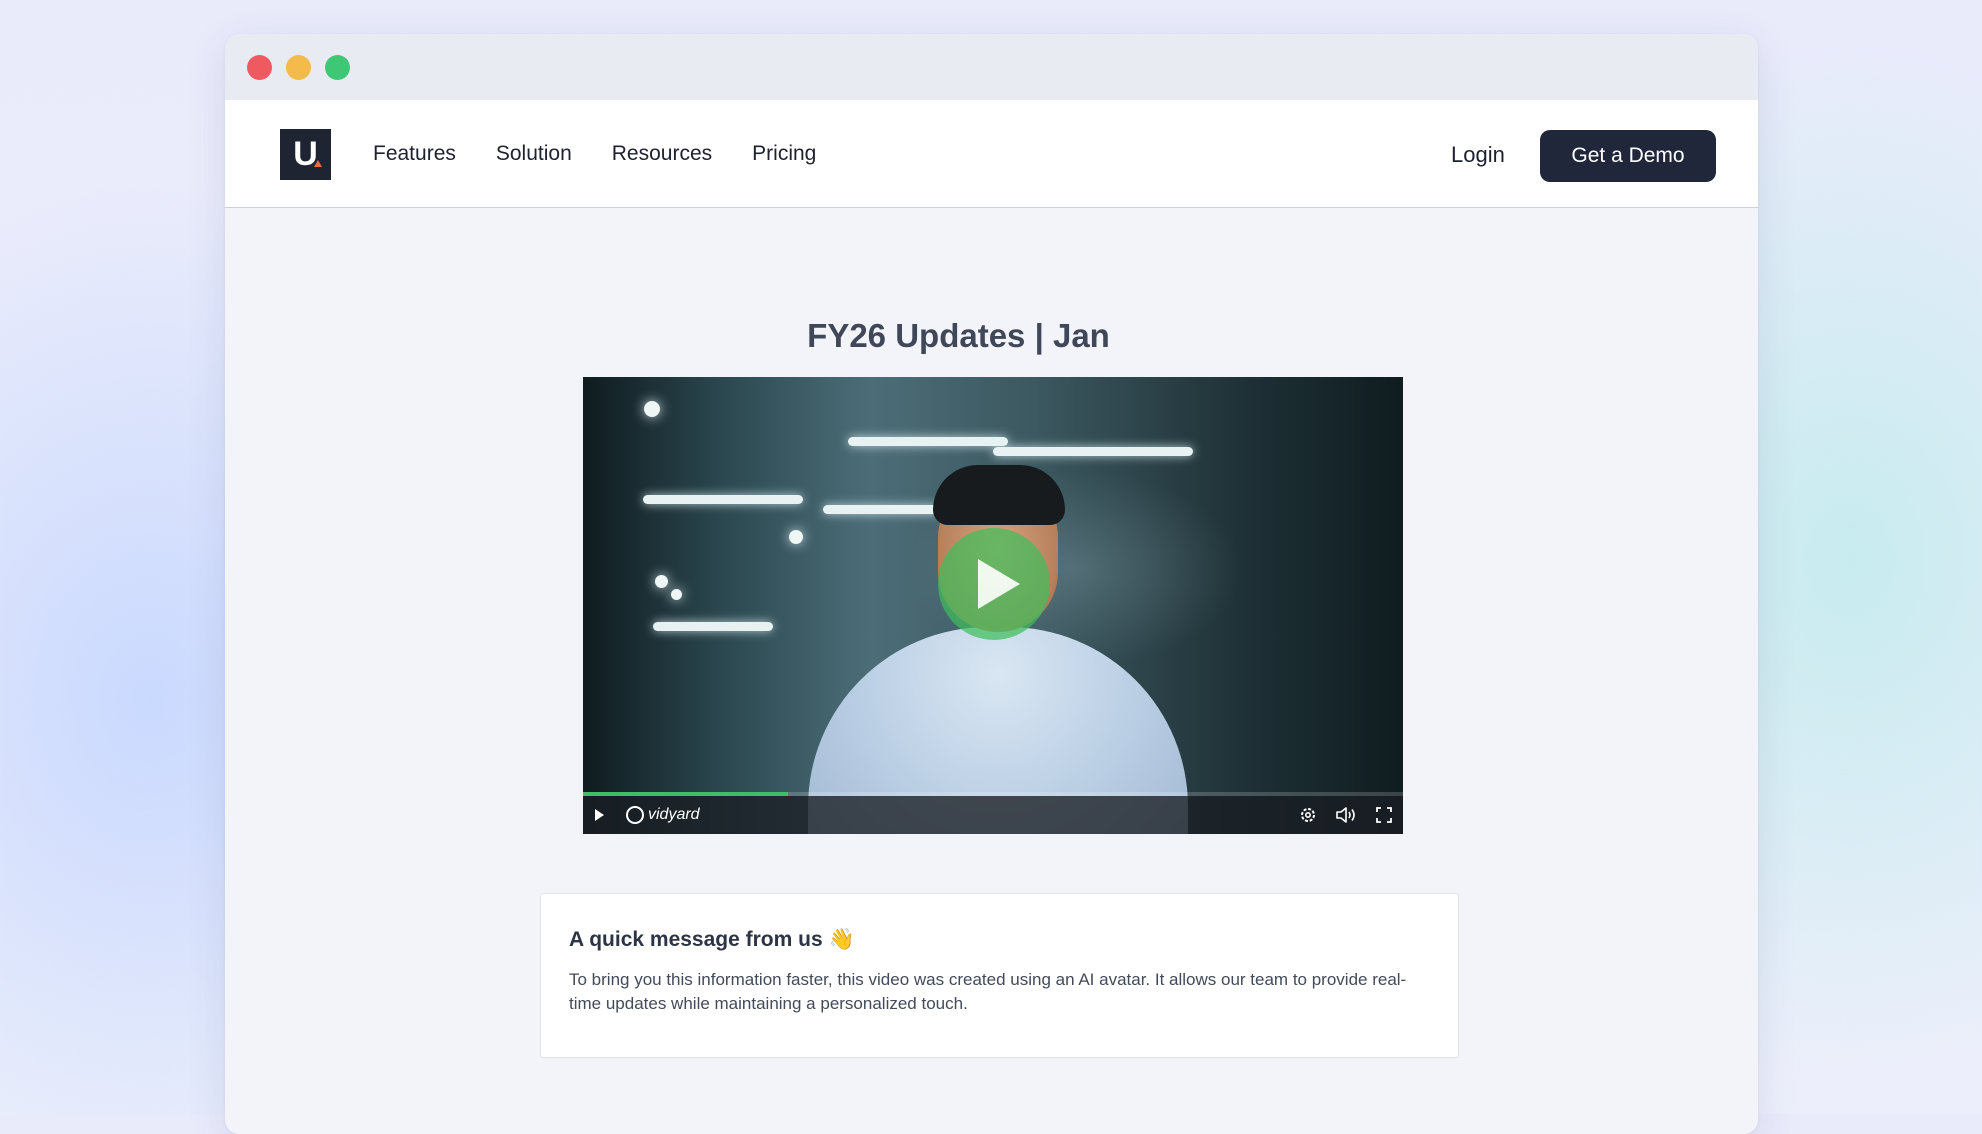 This screenshot has height=1134, width=1982. Describe the element at coordinates (712, 939) in the screenshot. I see `notice-title: A quick message from us 👋` at that location.